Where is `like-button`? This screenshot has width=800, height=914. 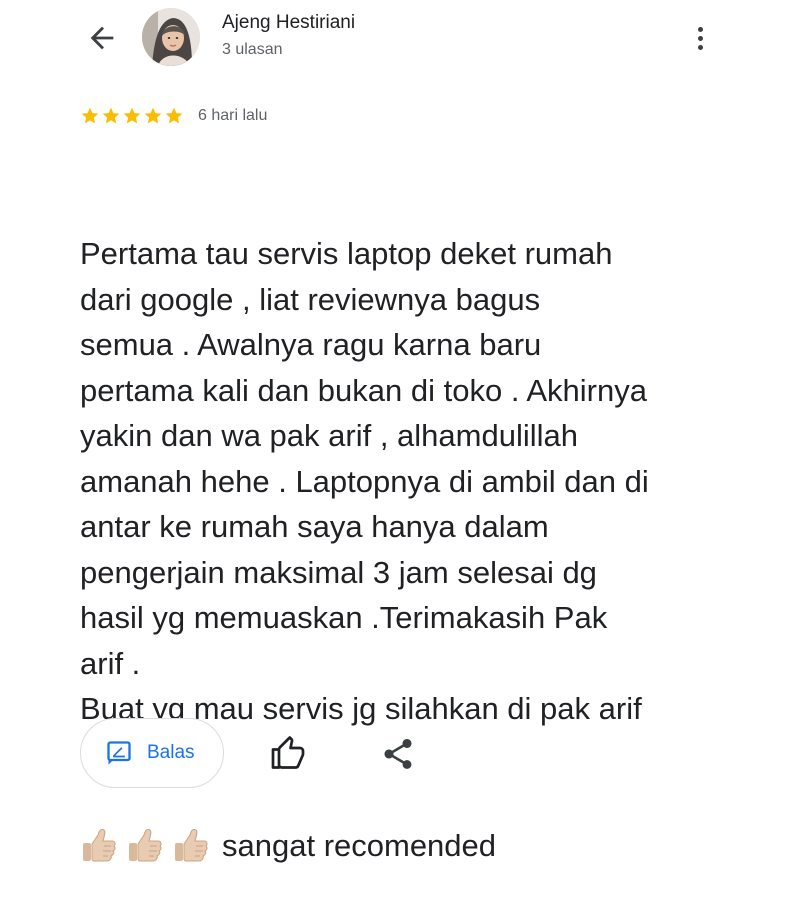
like-button is located at coordinates (288, 754).